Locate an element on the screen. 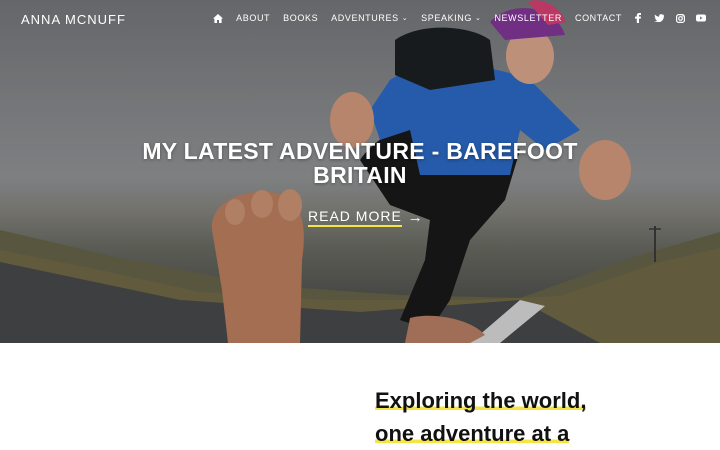 Image resolution: width=720 pixels, height=450 pixels. nav-newsletter-label: NEWSLETTER is located at coordinates (528, 18).